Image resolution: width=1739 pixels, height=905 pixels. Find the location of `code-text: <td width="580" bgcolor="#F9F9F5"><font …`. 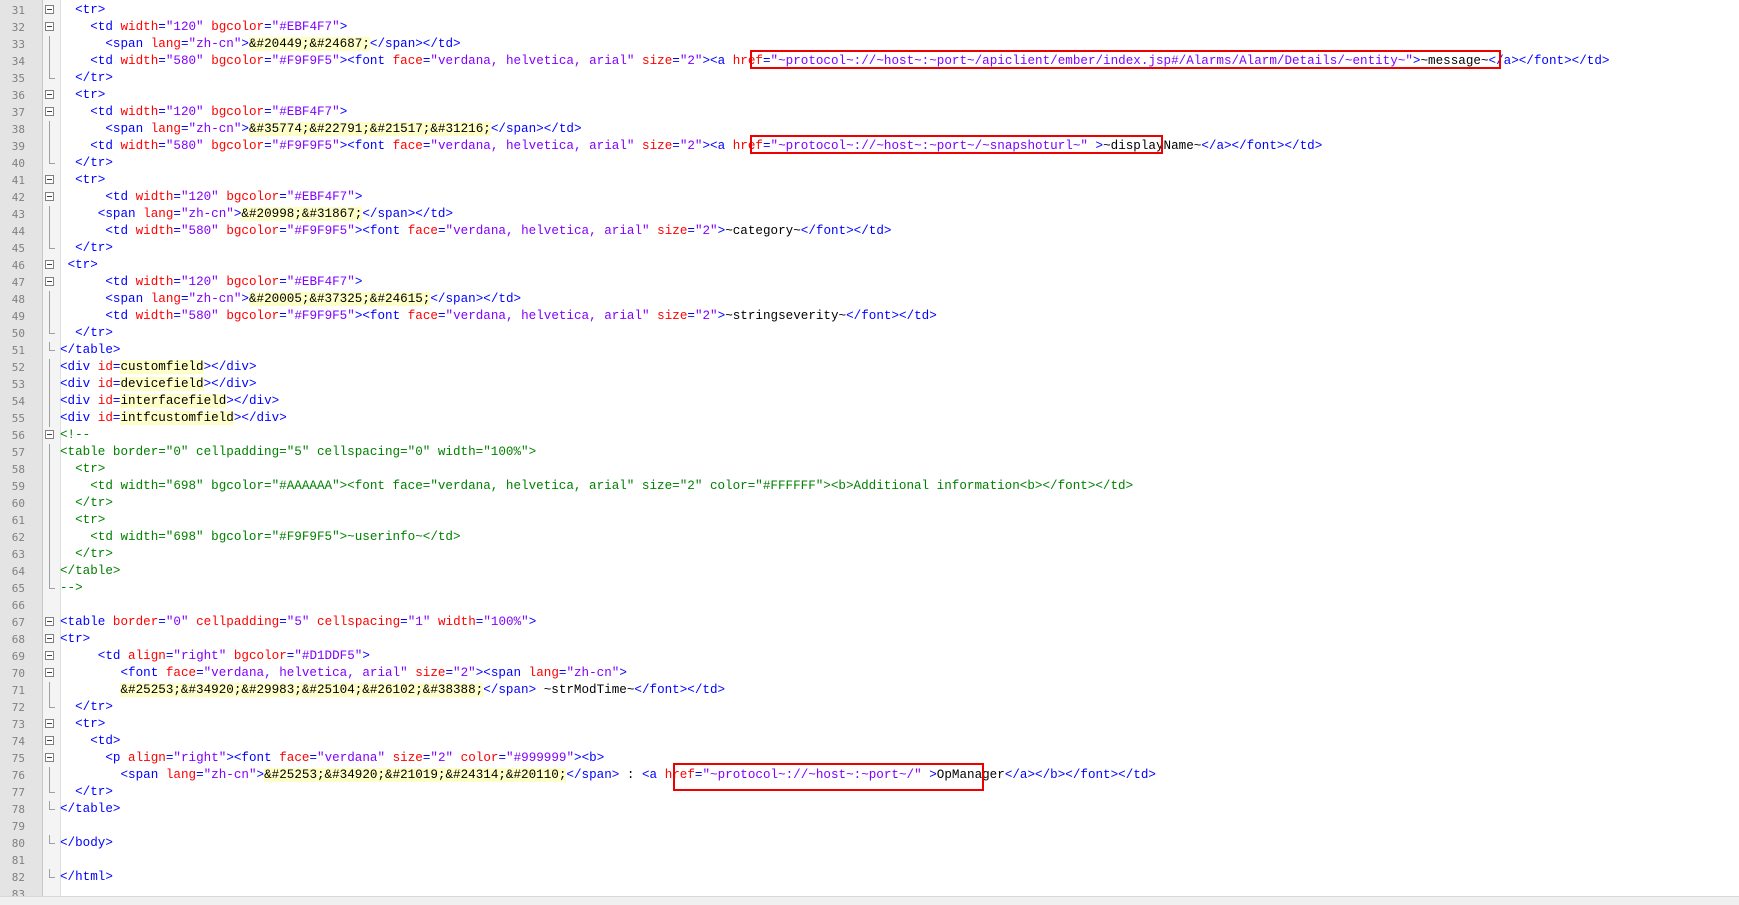

code-text: <td width="580" bgcolor="#F9F9F5"><font … is located at coordinates (475, 231).